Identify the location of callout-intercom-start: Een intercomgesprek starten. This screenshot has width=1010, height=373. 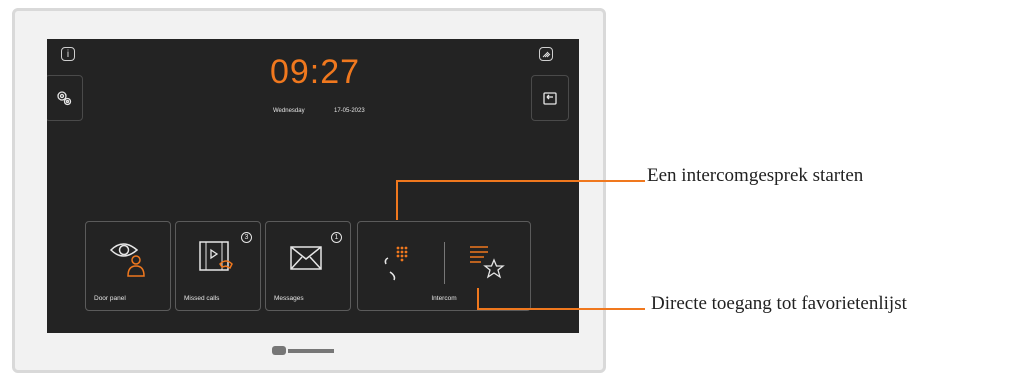
(755, 175).